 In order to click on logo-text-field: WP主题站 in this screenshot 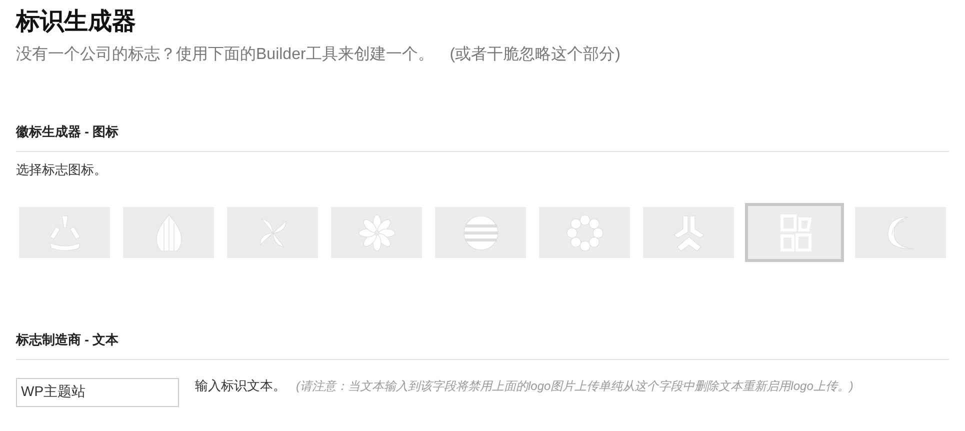, I will do `click(97, 392)`.